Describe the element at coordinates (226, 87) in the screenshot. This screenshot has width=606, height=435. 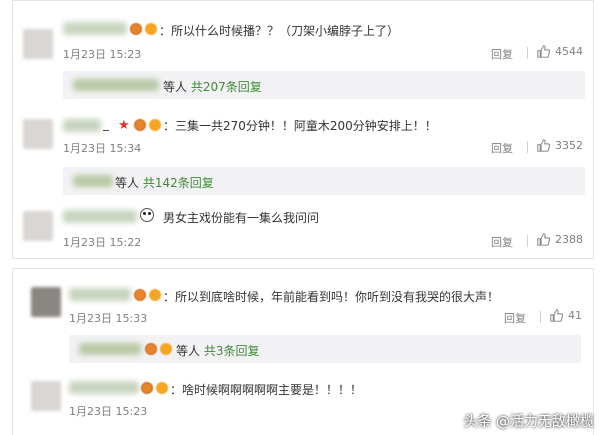
I see `reply-count-link: 共207条回复` at that location.